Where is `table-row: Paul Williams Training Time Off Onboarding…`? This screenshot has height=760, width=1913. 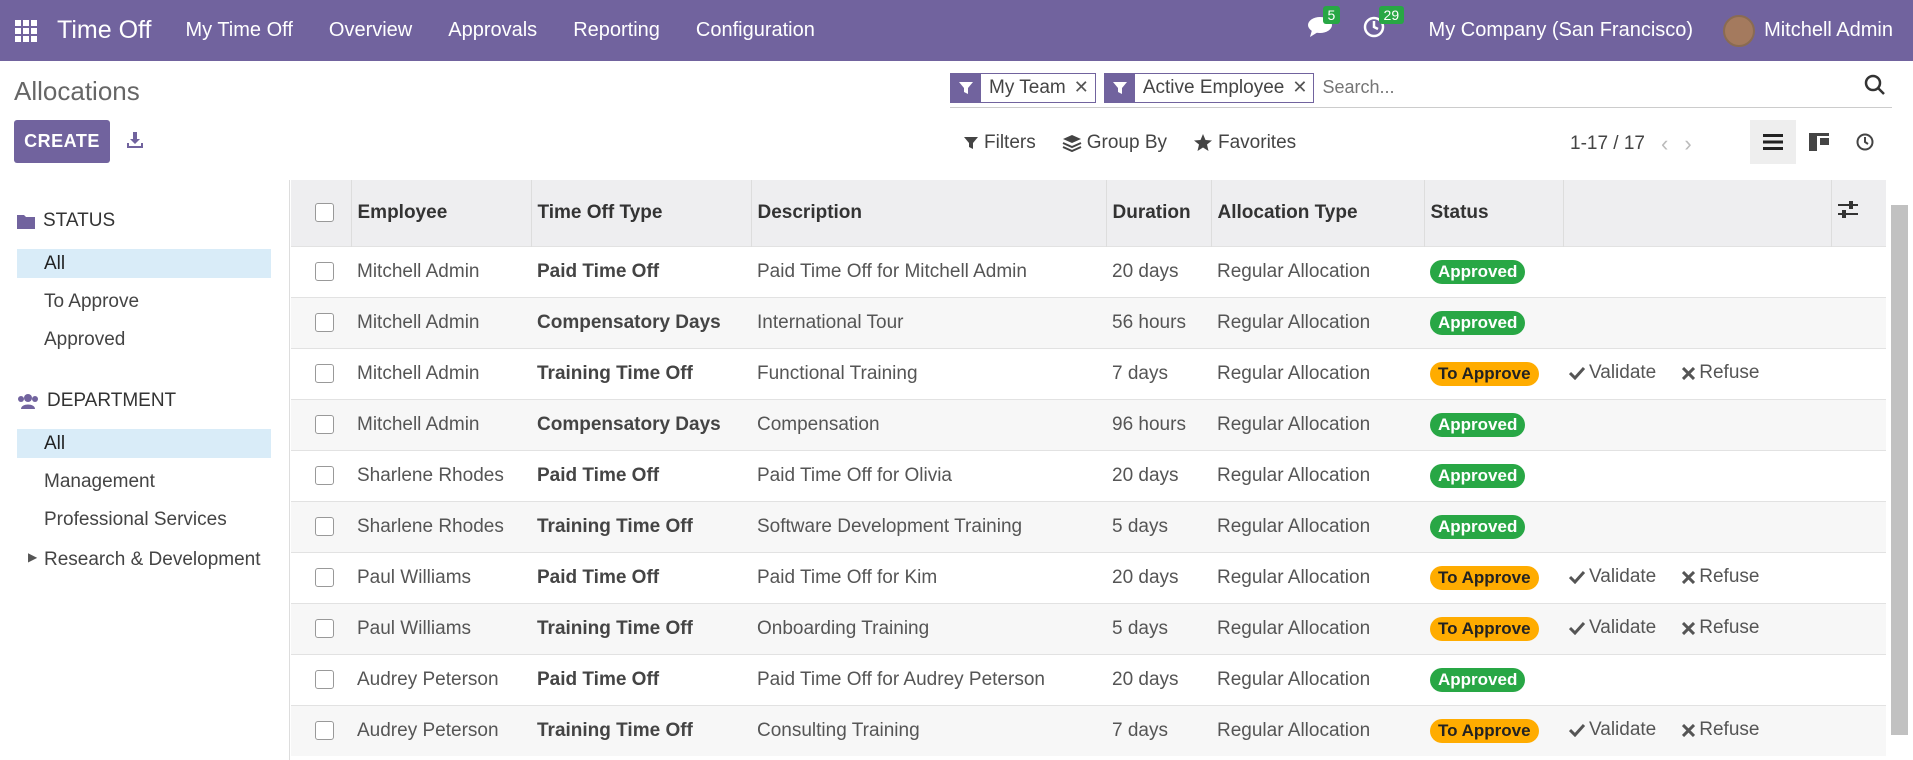
table-row: Paul Williams Training Time Off Onboarding… is located at coordinates (1088, 628).